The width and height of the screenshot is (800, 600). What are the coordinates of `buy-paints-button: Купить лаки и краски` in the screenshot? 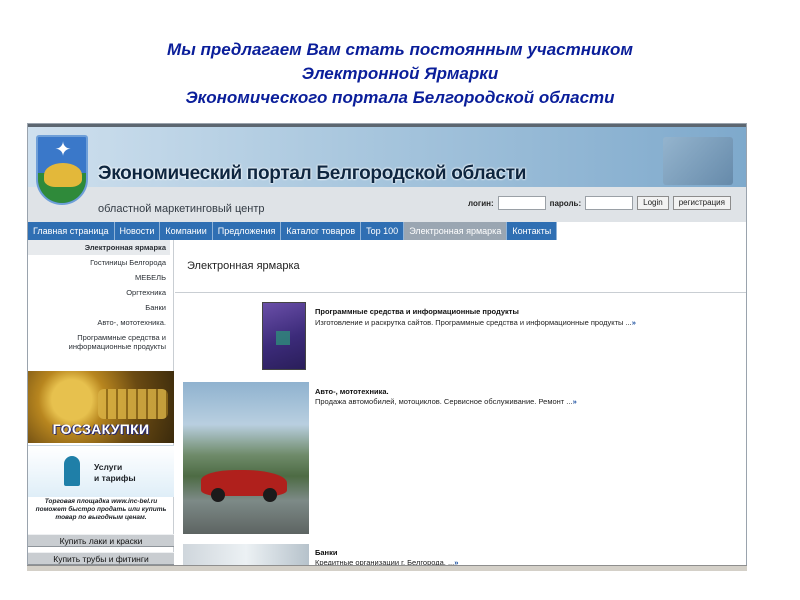 It's located at (101, 540).